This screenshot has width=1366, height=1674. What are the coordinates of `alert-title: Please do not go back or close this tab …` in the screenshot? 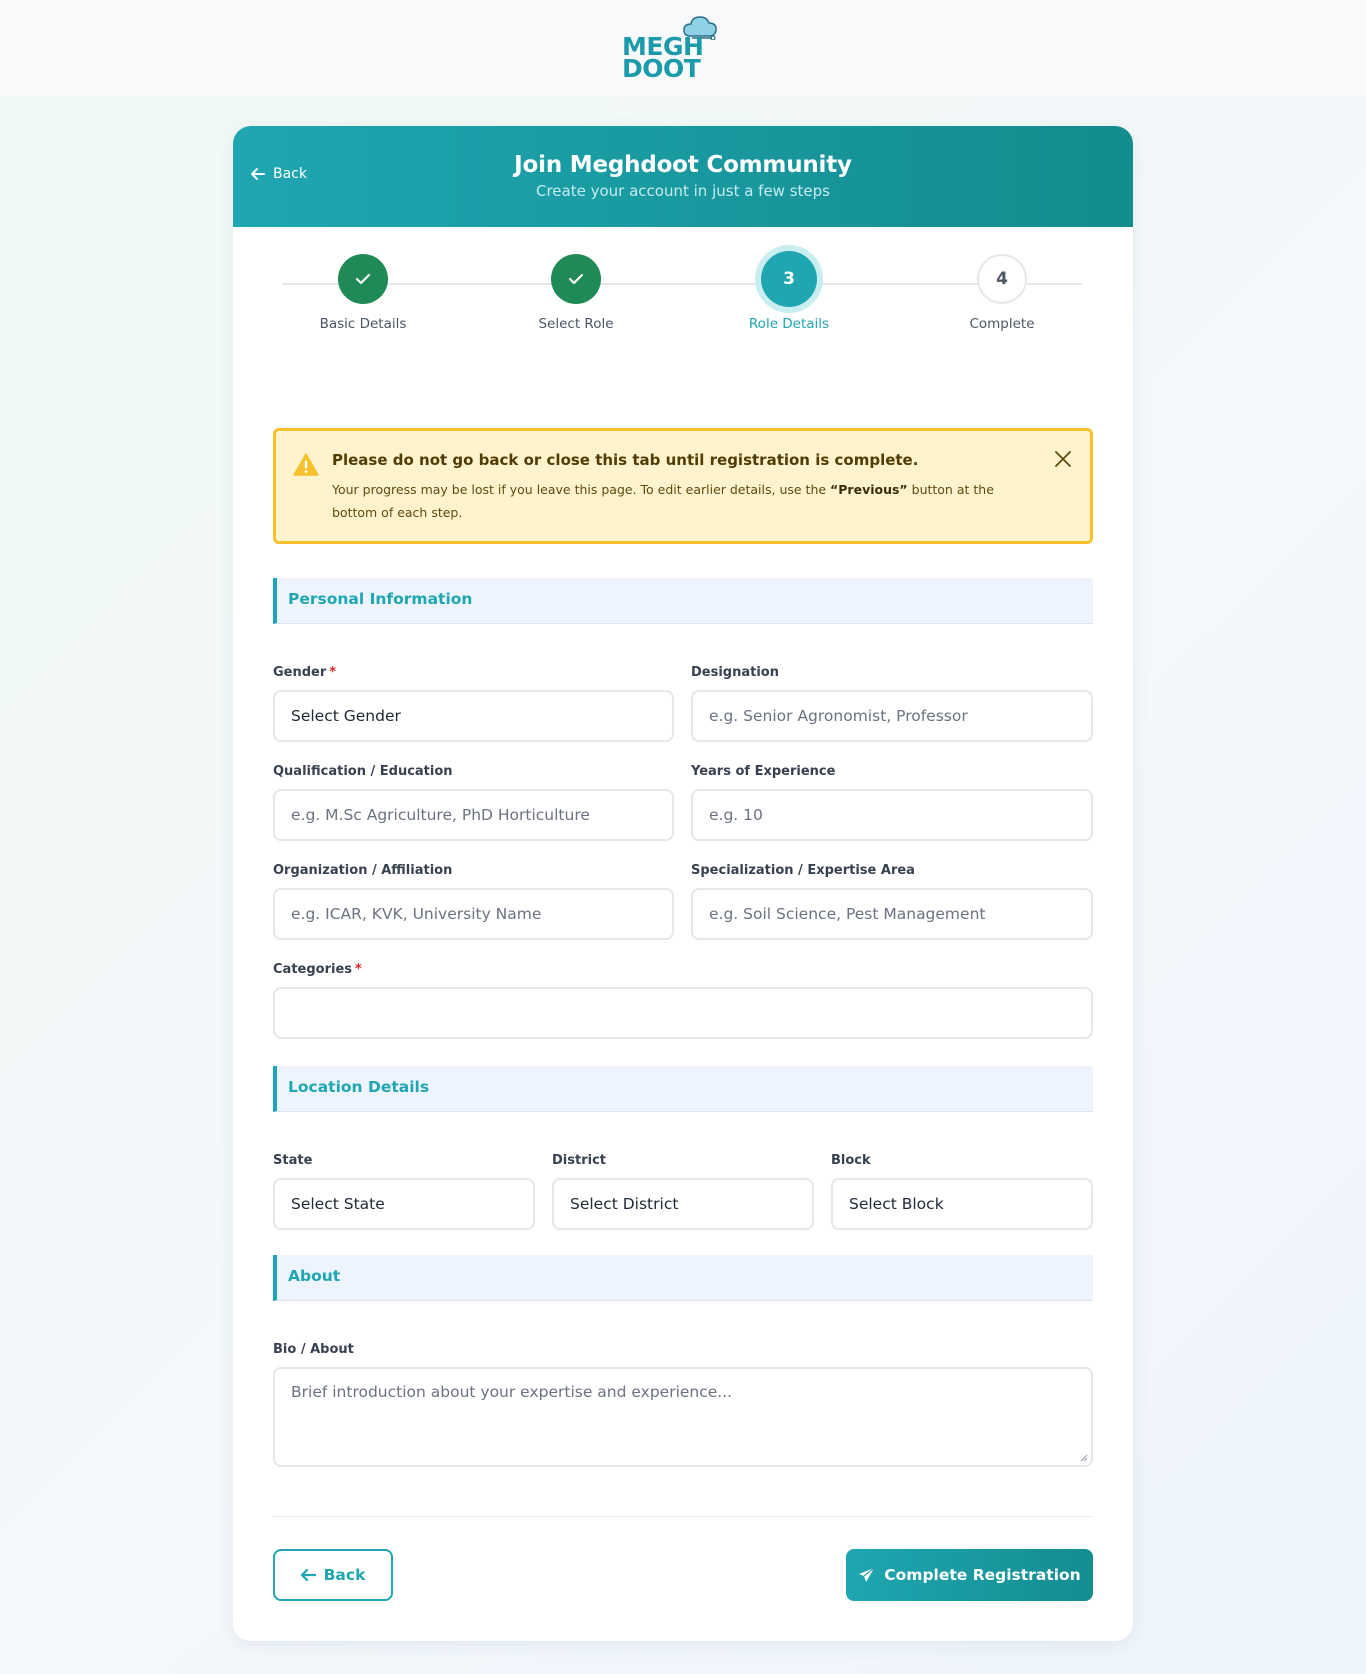 It's located at (625, 460).